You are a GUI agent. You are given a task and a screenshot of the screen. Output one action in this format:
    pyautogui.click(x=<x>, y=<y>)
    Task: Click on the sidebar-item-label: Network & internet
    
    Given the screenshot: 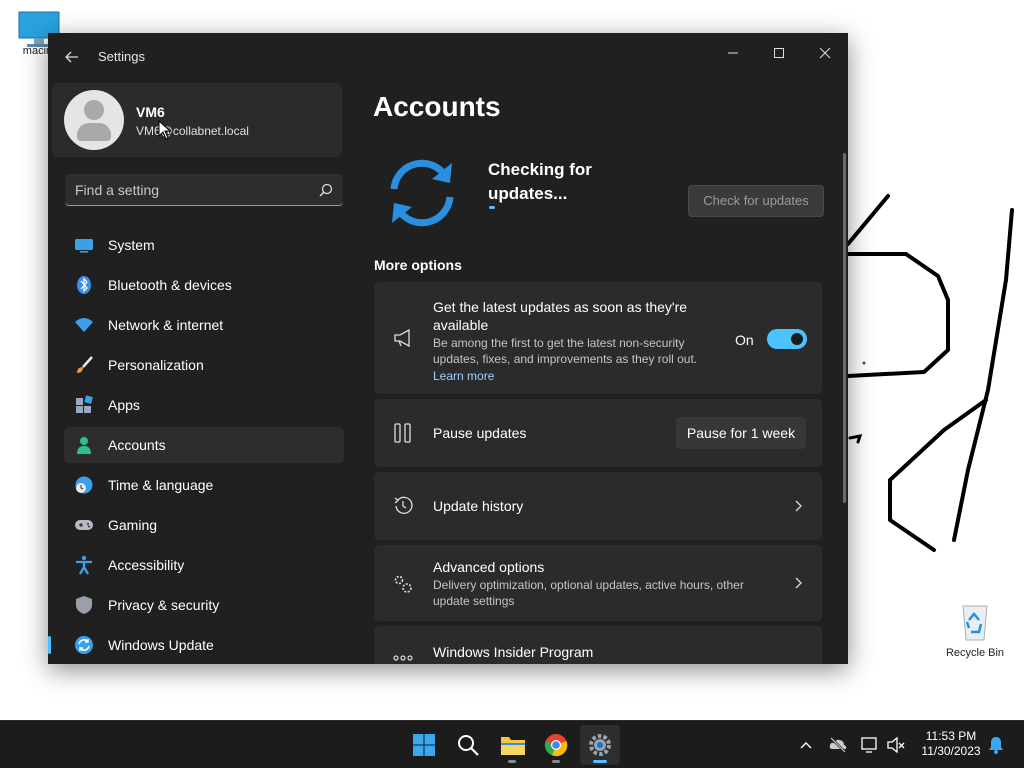 What is the action you would take?
    pyautogui.click(x=166, y=325)
    